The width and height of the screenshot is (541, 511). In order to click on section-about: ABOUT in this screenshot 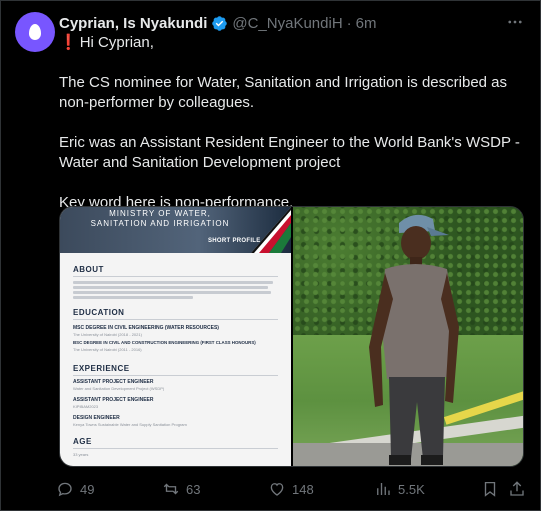, I will do `click(88, 269)`.